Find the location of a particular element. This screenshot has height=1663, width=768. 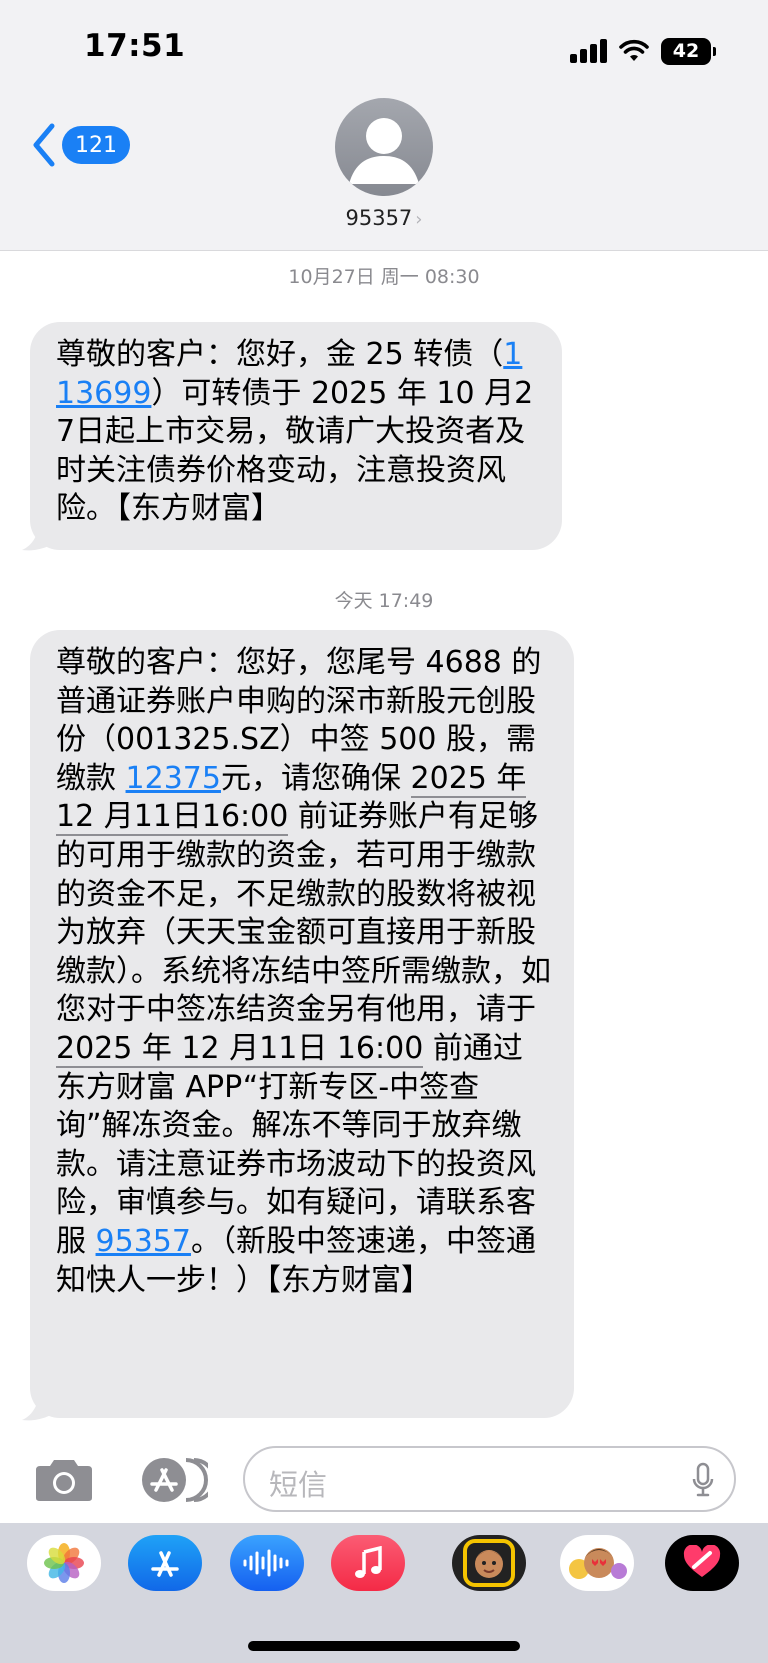

cellular-signal-icon is located at coordinates (588, 51).